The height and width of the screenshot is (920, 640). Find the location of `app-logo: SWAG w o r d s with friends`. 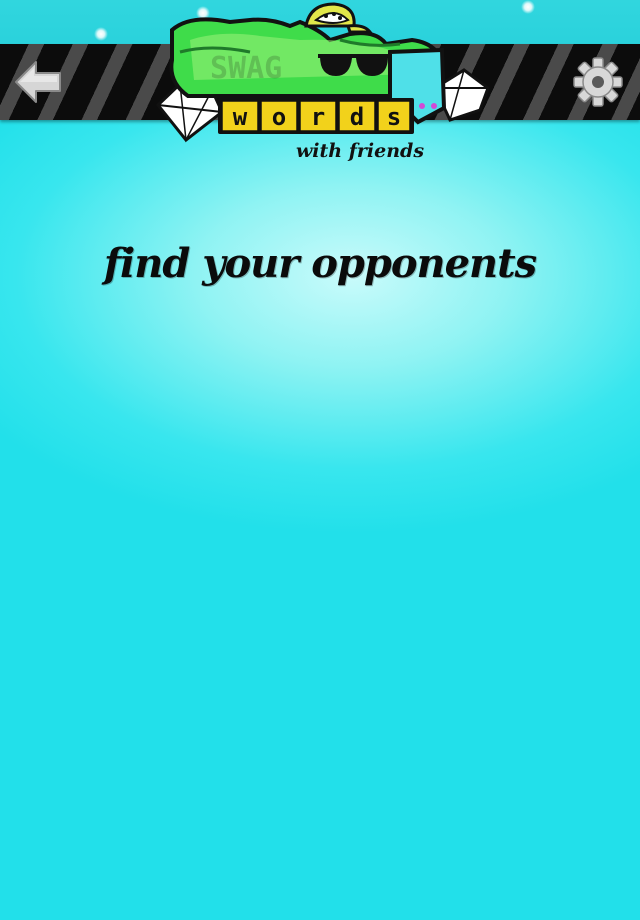

app-logo: SWAG w o r d s with friends is located at coordinates (322, 82).